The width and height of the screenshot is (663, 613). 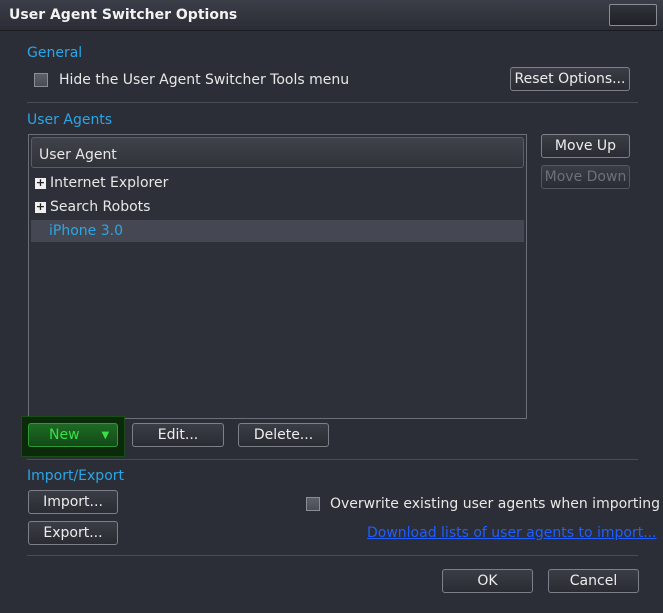 I want to click on dropdown-arrow-icon: ▼, so click(x=105, y=435).